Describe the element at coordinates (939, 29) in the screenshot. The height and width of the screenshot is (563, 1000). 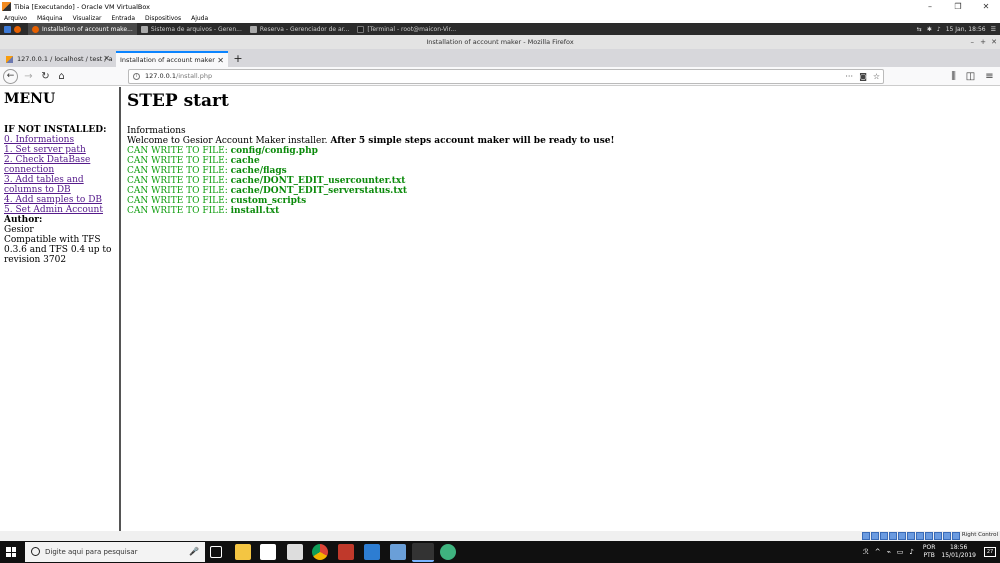
I see `volume-icon: ♪` at that location.